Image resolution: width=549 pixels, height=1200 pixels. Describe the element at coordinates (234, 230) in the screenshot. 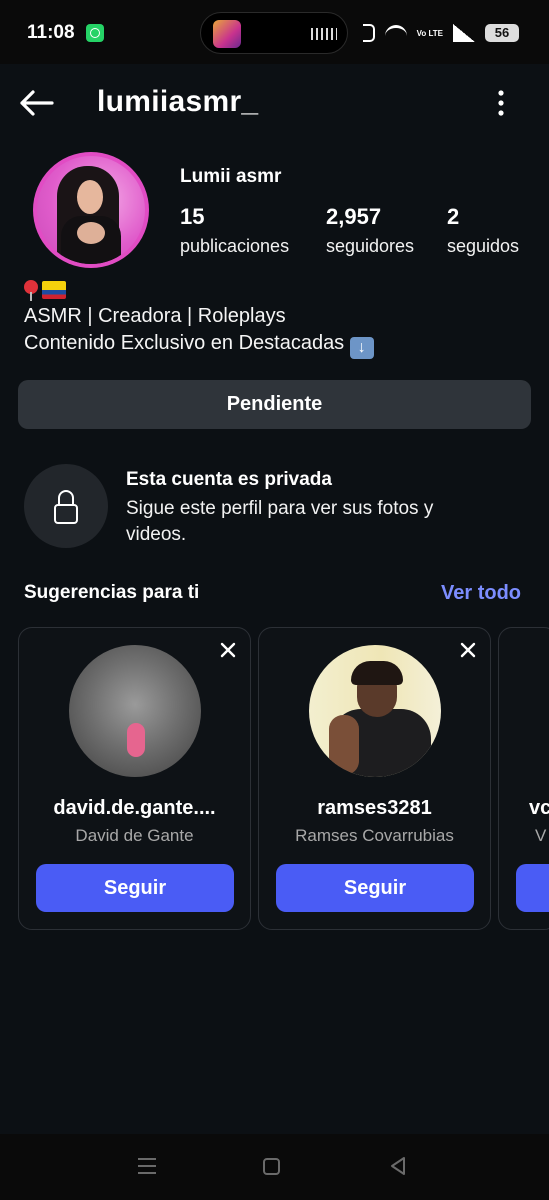

I see `stat-posts: 15 publicaciones` at that location.